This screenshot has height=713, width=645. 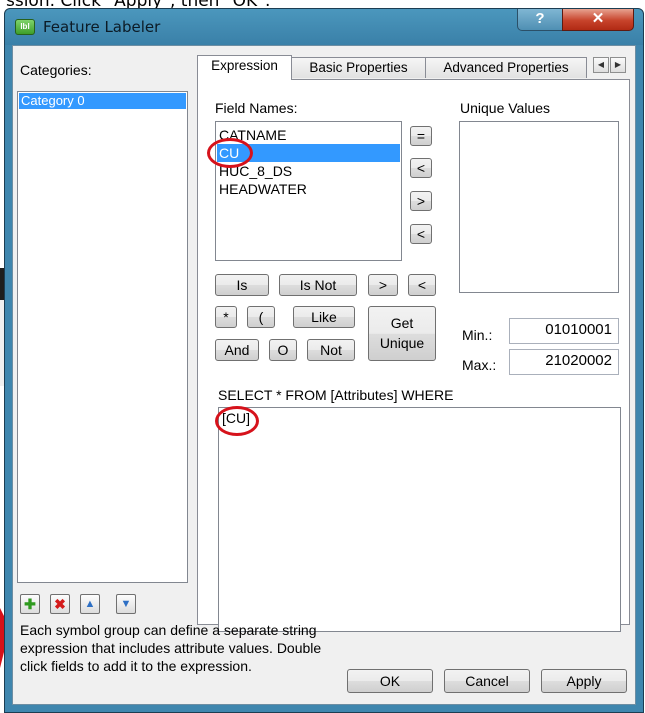 I want to click on window-title: Feature Labeler, so click(x=102, y=27).